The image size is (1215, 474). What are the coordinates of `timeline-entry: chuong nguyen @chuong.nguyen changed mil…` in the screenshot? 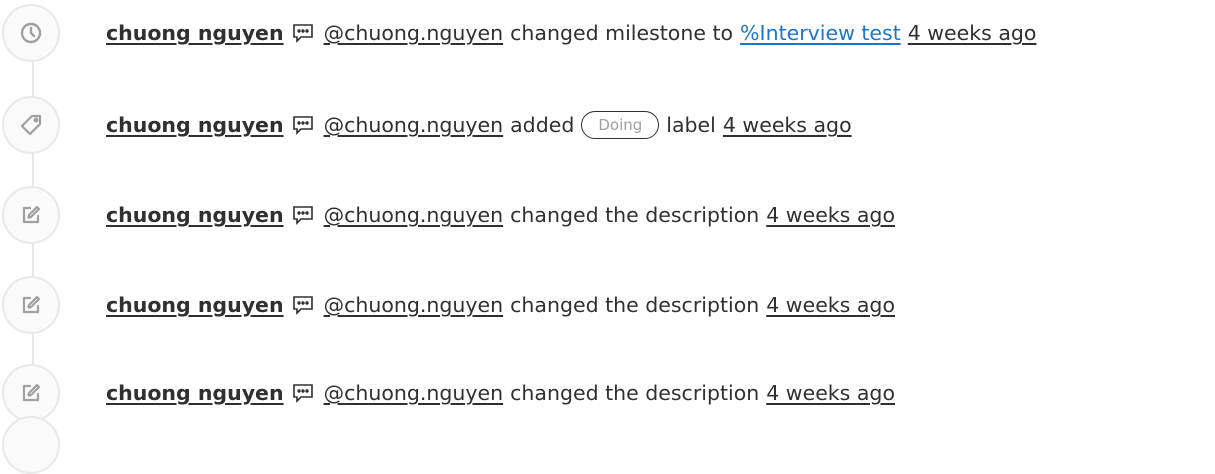 It's located at (607, 33).